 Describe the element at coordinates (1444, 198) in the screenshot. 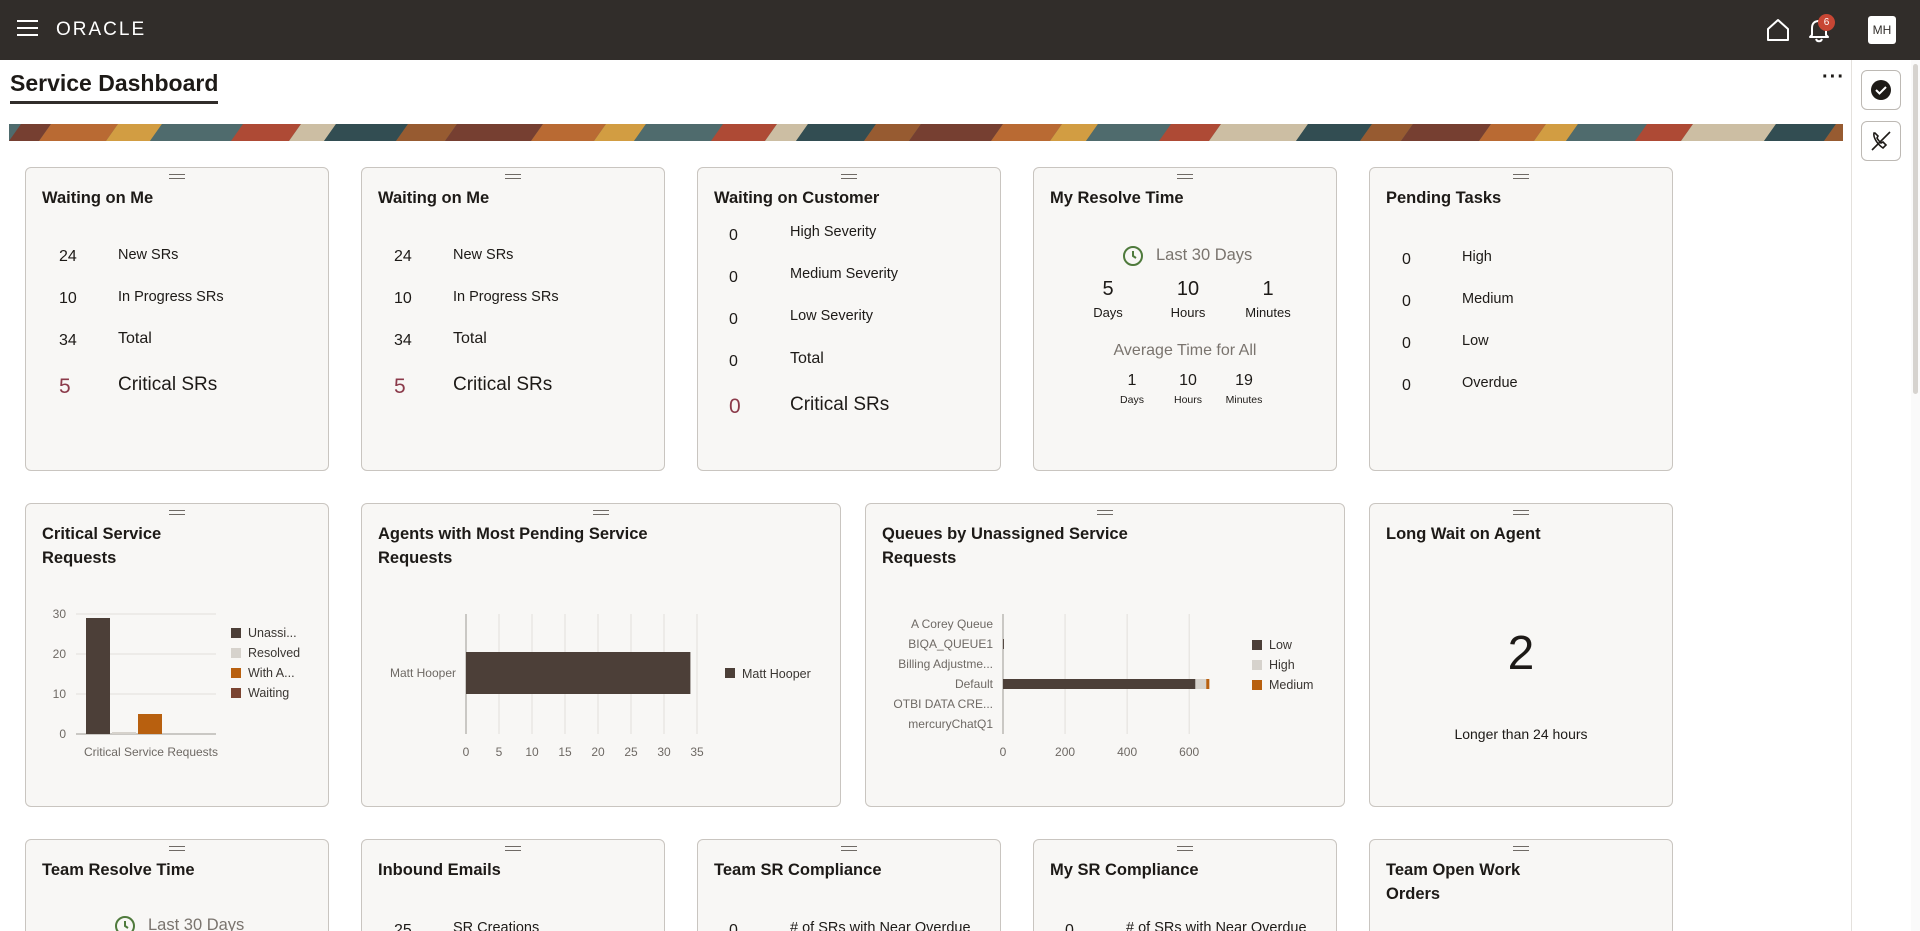

I see `card-title: Pending Tasks` at that location.